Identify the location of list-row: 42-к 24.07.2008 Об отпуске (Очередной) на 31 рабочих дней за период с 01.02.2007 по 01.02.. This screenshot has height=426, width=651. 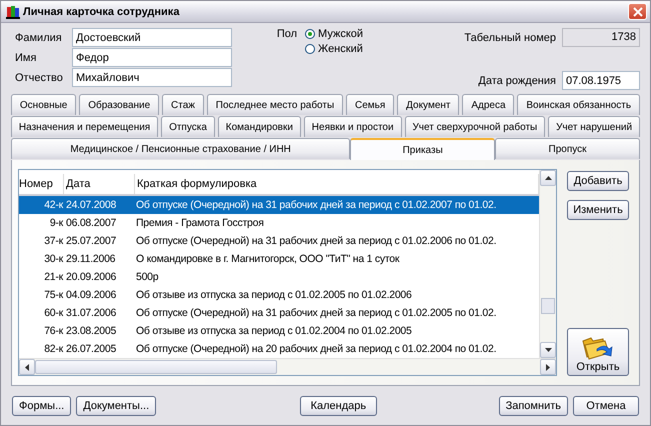
(279, 205).